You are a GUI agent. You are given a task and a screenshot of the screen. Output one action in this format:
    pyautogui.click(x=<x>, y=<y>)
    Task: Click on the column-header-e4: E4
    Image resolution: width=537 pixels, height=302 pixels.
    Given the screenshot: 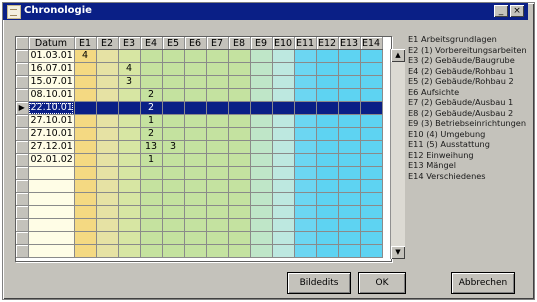 What is the action you would take?
    pyautogui.click(x=151, y=43)
    